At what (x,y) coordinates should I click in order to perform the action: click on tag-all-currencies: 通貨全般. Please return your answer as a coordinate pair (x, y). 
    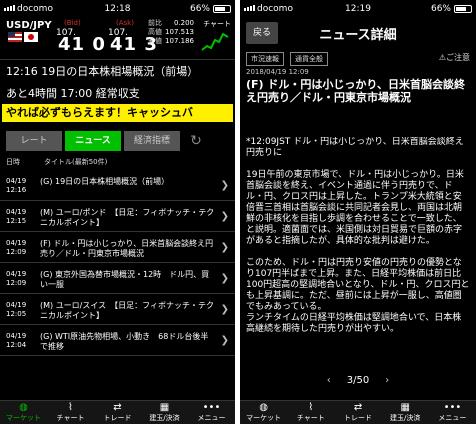
    Looking at the image, I should click on (309, 59).